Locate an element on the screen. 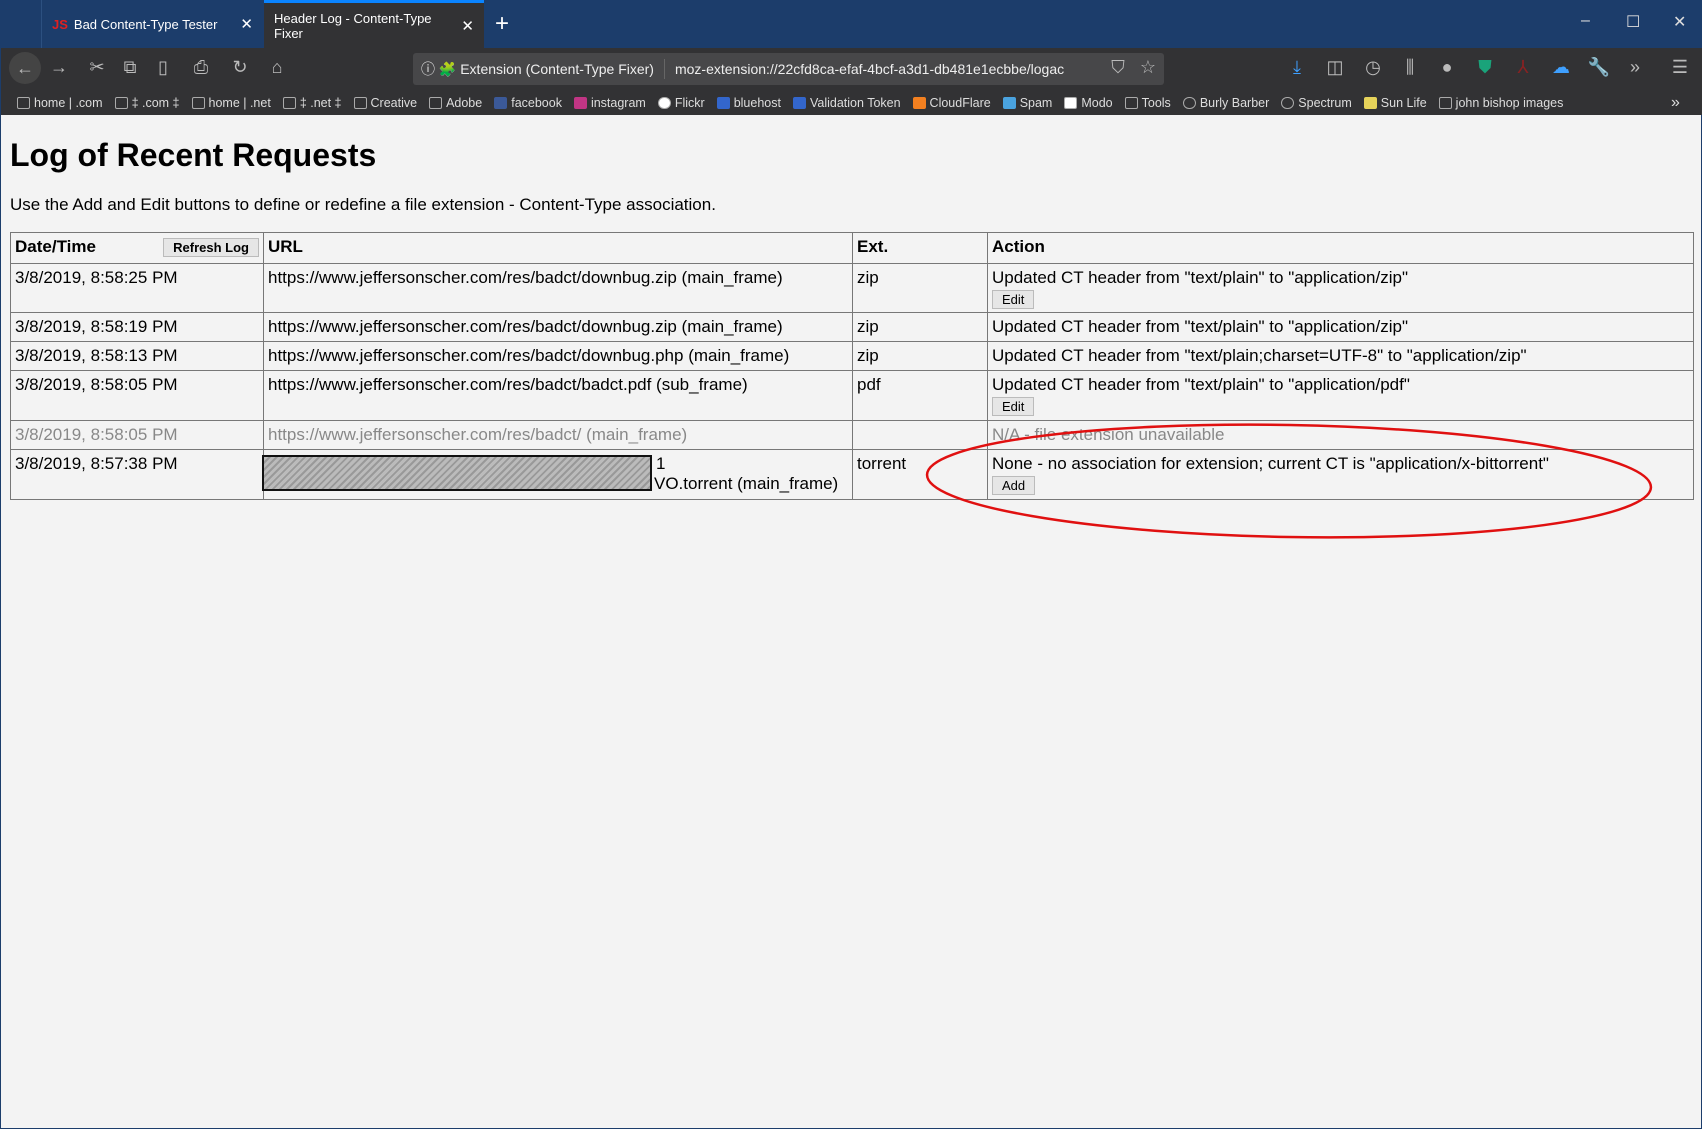 Image resolution: width=1702 pixels, height=1129 pixels. bookmarks-overflow-icon: » is located at coordinates (1675, 103).